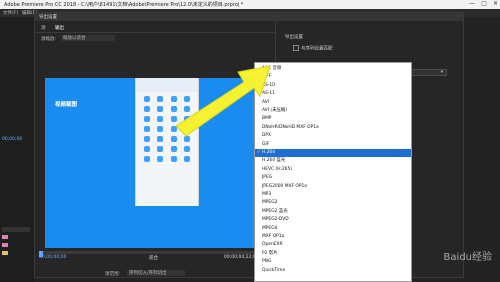 This screenshot has height=282, width=500. What do you see at coordinates (484, 3) in the screenshot?
I see `maximize-icon: □` at bounding box center [484, 3].